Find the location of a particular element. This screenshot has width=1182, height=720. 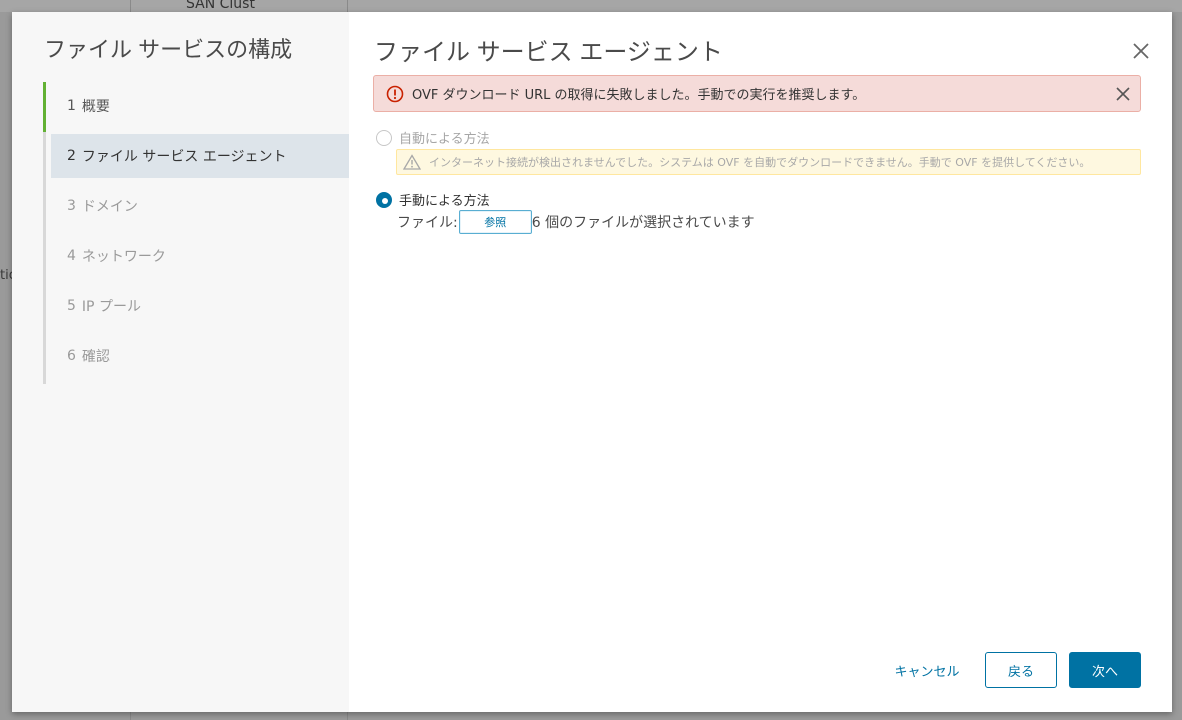

auto-option-radio is located at coordinates (384, 137).